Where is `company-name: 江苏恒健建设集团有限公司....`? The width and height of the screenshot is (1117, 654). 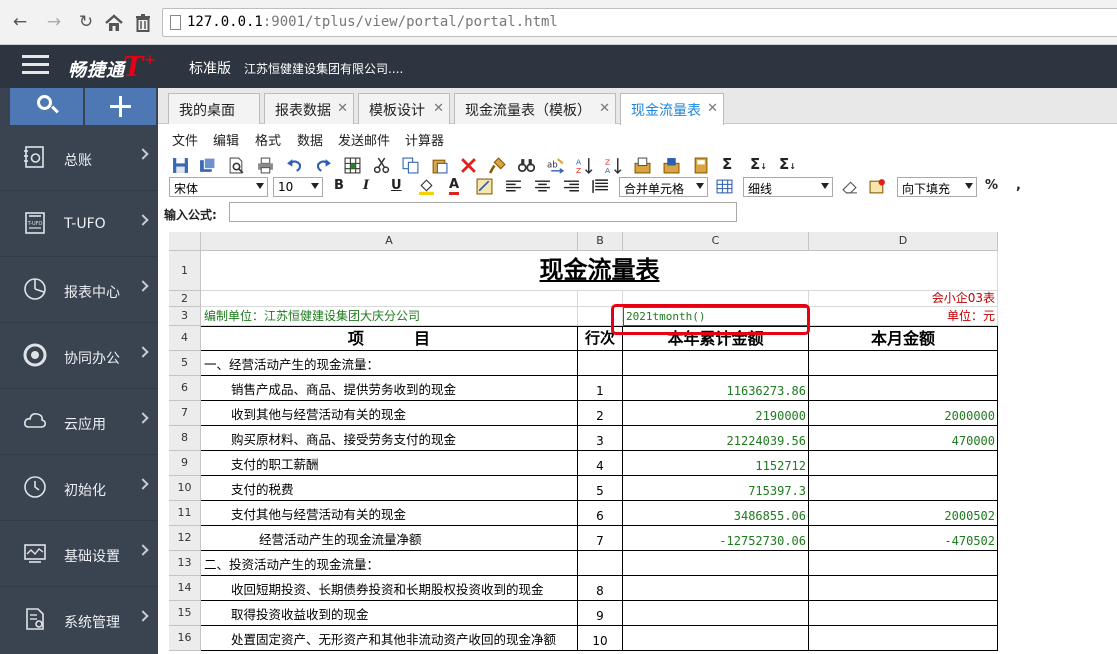 company-name: 江苏恒健建设集团有限公司.... is located at coordinates (323, 68).